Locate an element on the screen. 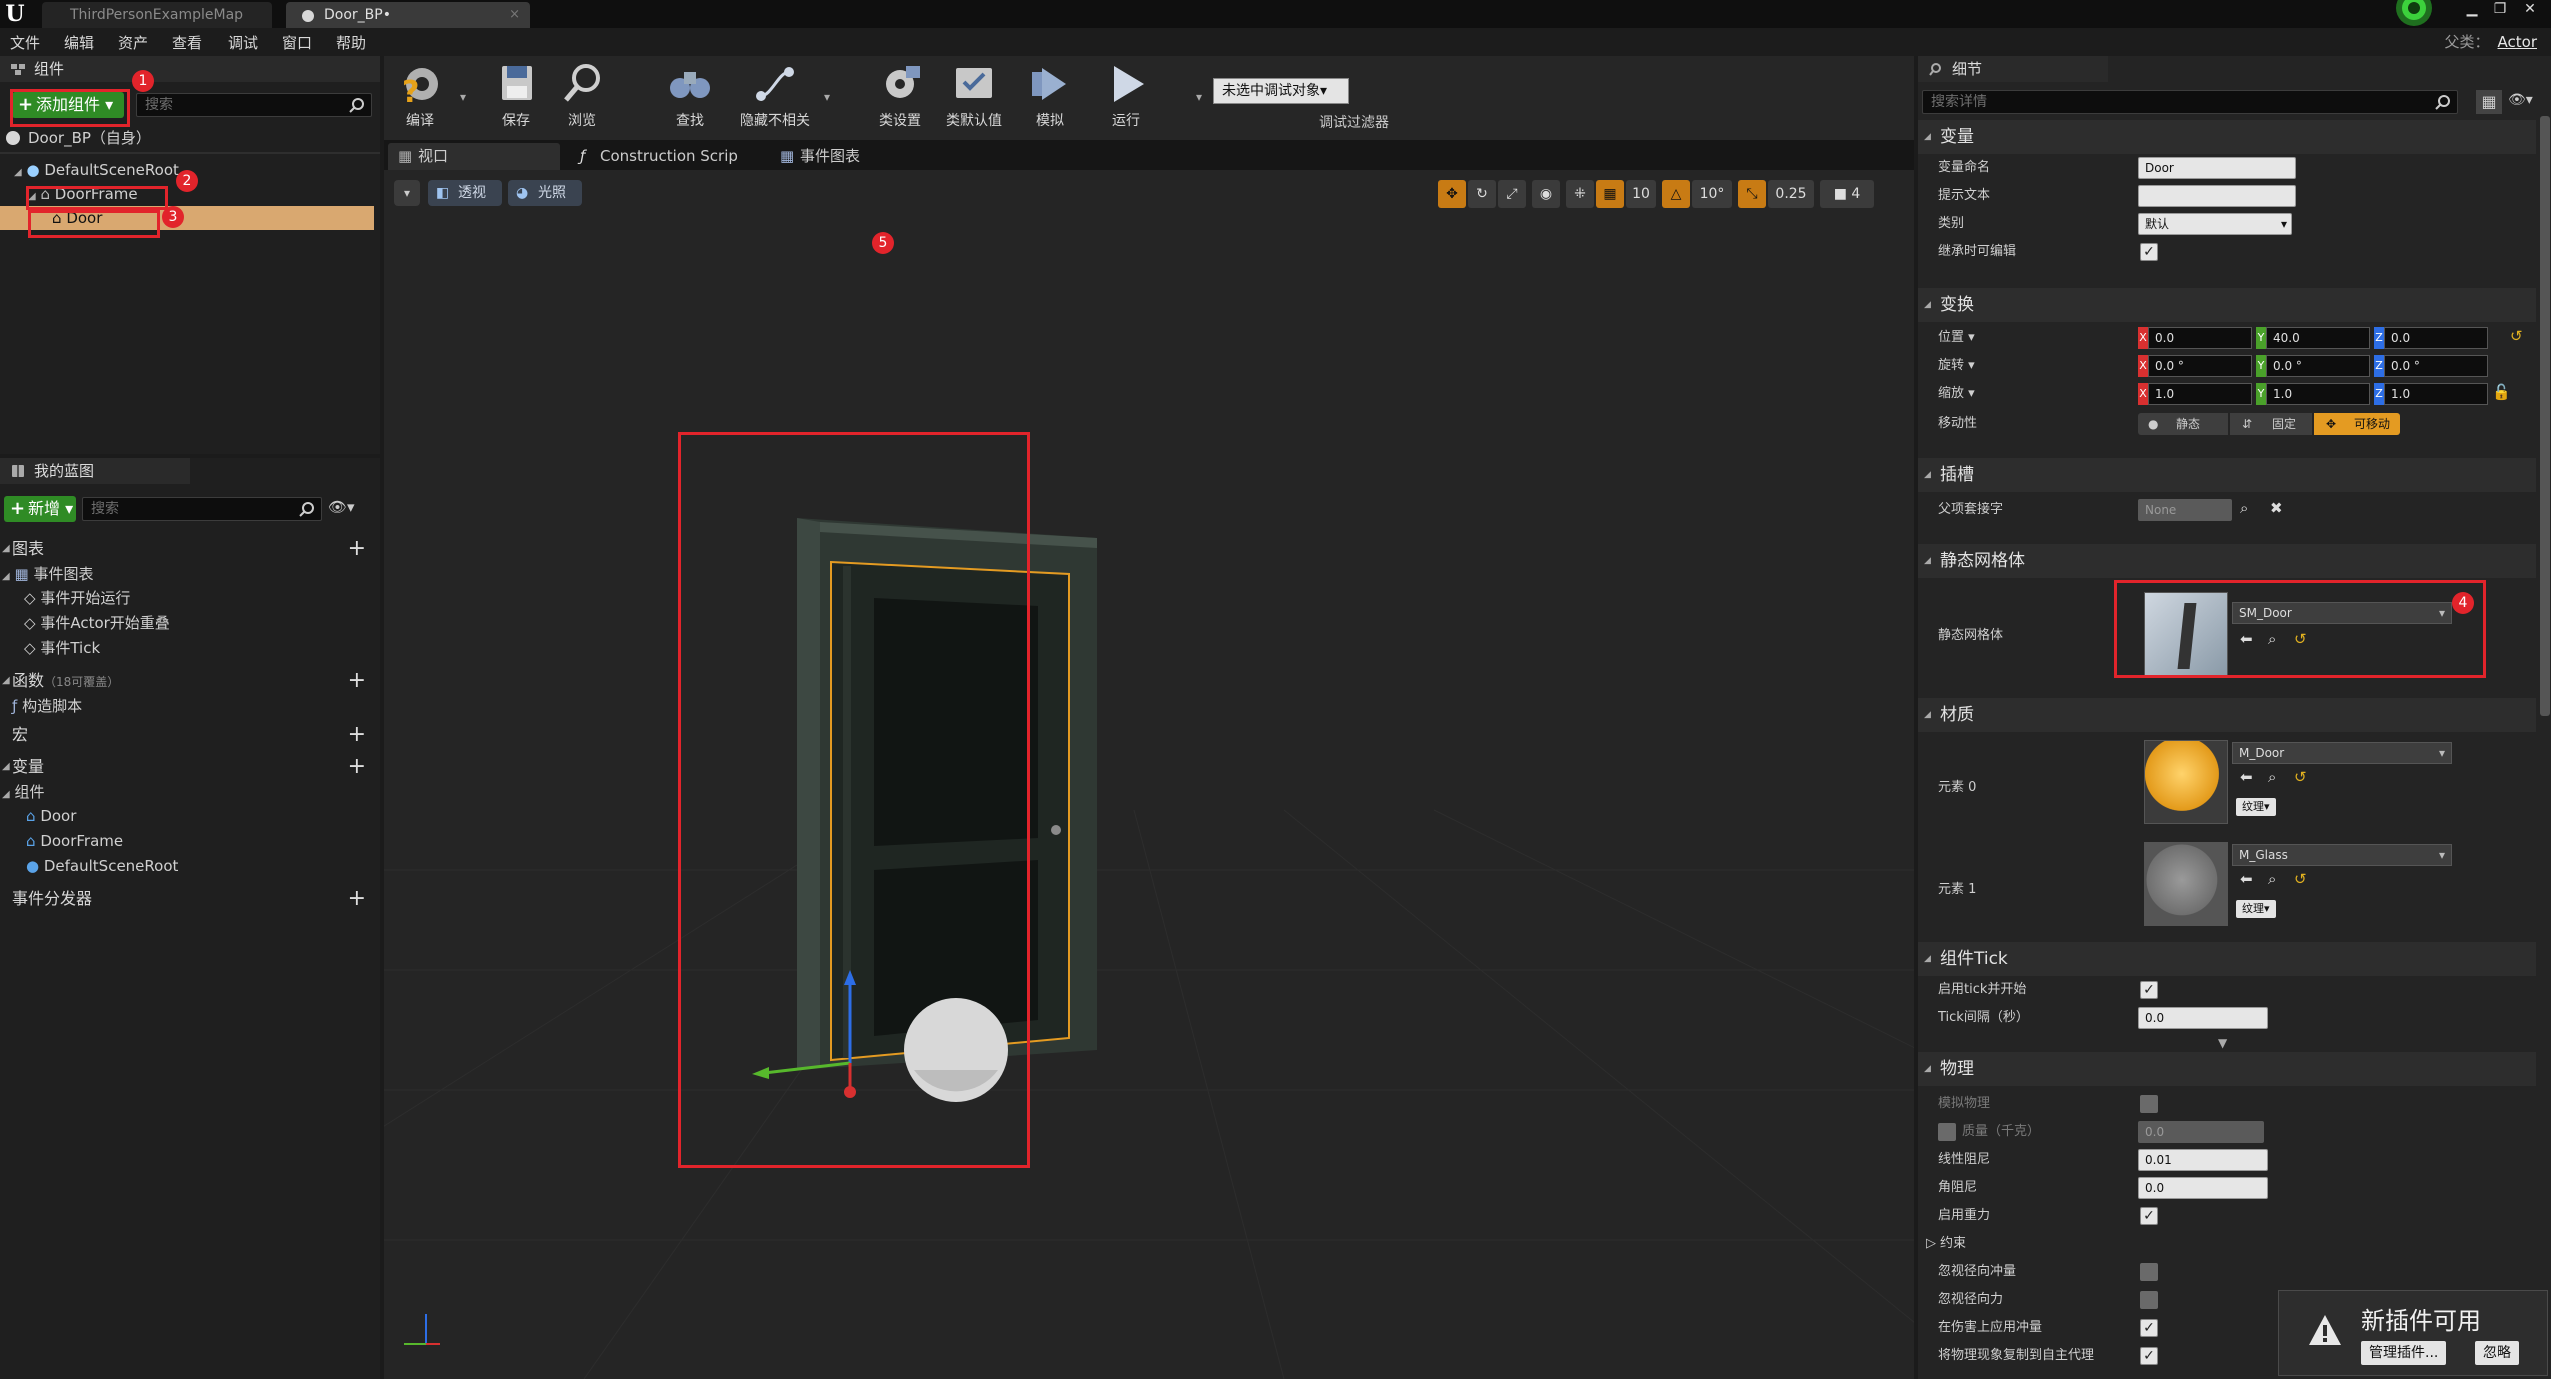  expand-advanced-icon: ▼ is located at coordinates (2222, 1043).